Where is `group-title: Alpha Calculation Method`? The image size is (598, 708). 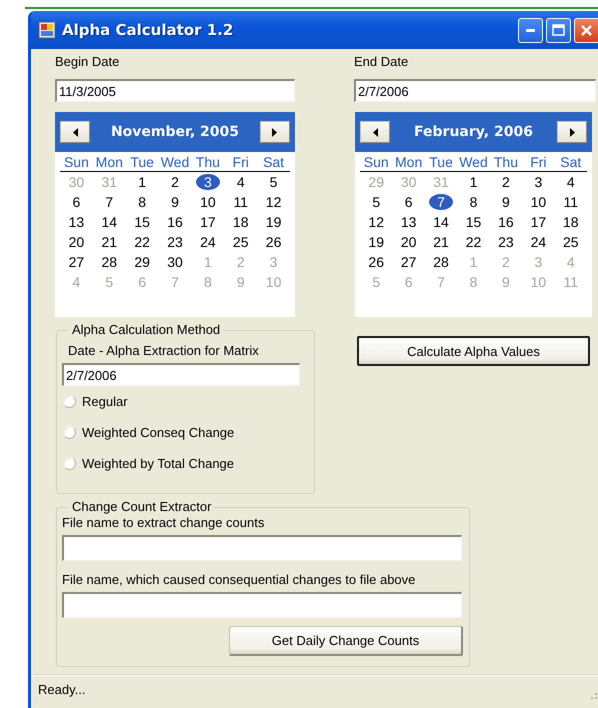 group-title: Alpha Calculation Method is located at coordinates (146, 330).